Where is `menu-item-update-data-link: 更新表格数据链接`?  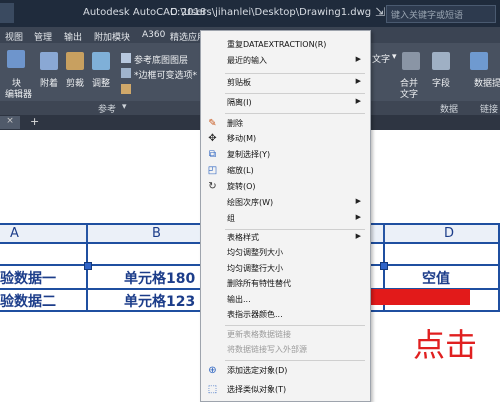
menu-item-update-data-link: 更新表格数据链接 is located at coordinates (285, 335).